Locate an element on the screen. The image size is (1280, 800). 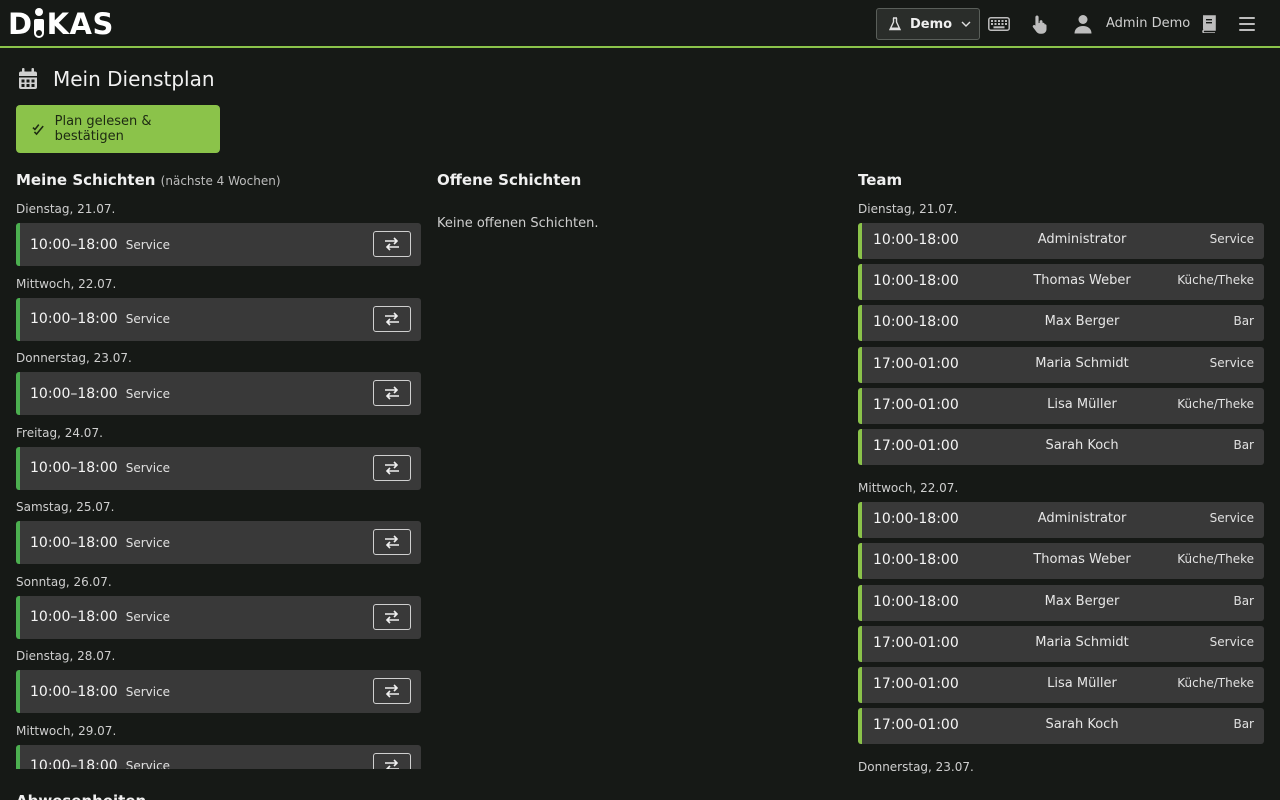
my-shifts-title: Meine Schichten (nächste 4 Wochen) is located at coordinates (148, 180).